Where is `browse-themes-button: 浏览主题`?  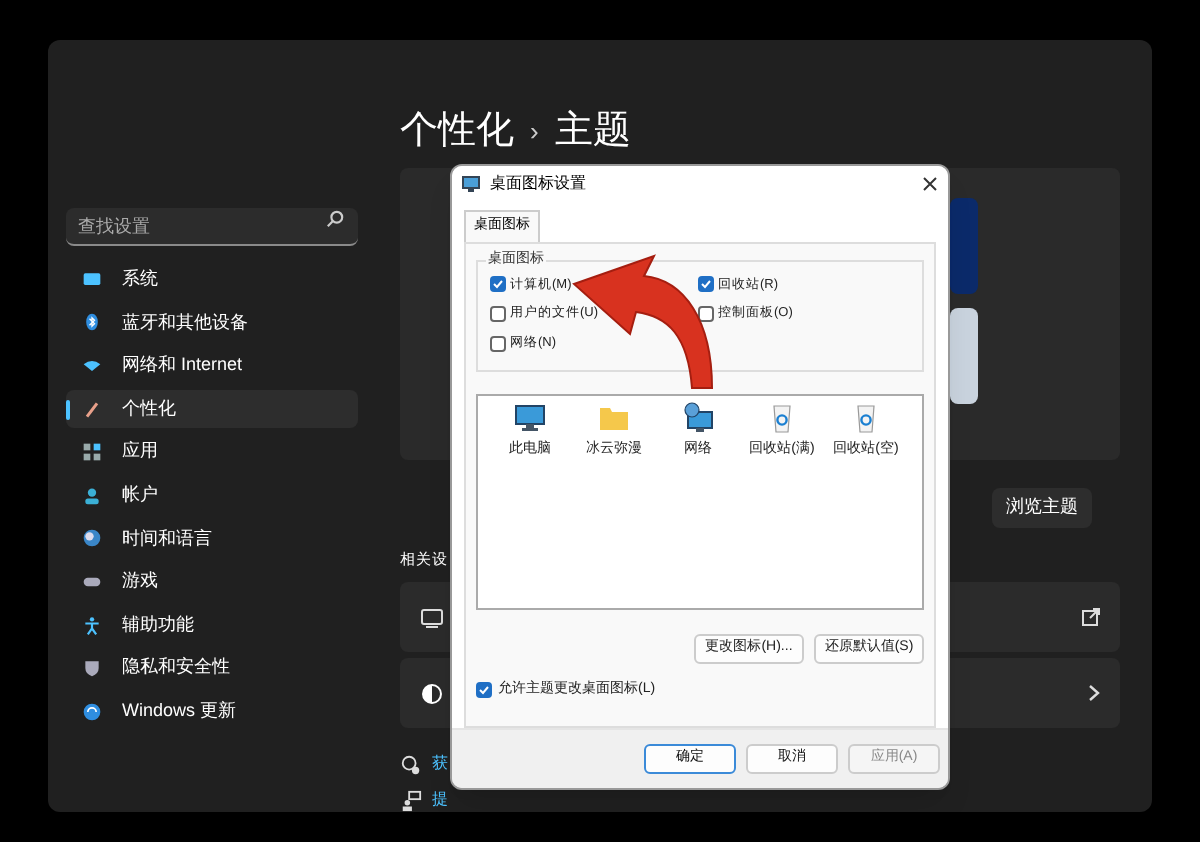 browse-themes-button: 浏览主题 is located at coordinates (1042, 507).